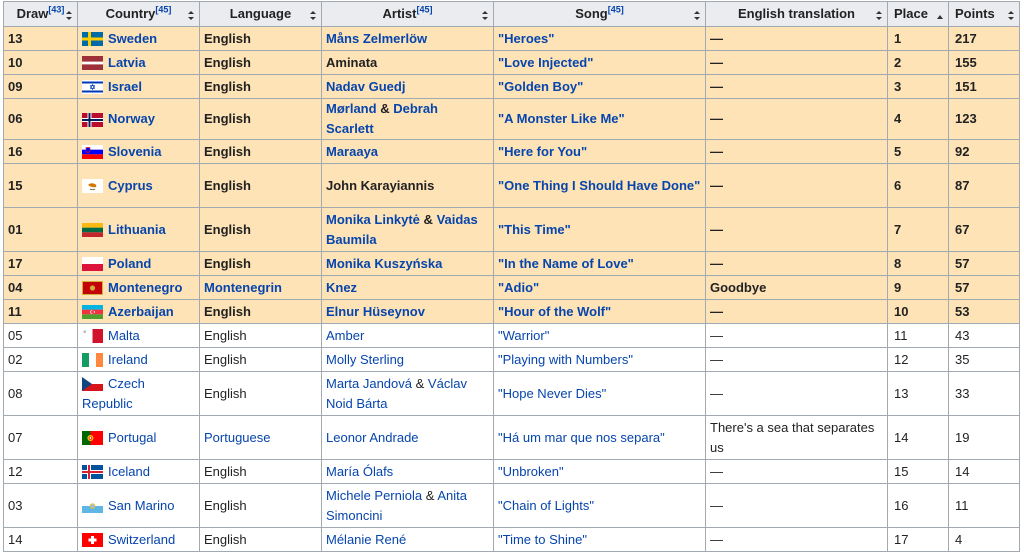  Describe the element at coordinates (345, 335) in the screenshot. I see `artist-link: Amber` at that location.